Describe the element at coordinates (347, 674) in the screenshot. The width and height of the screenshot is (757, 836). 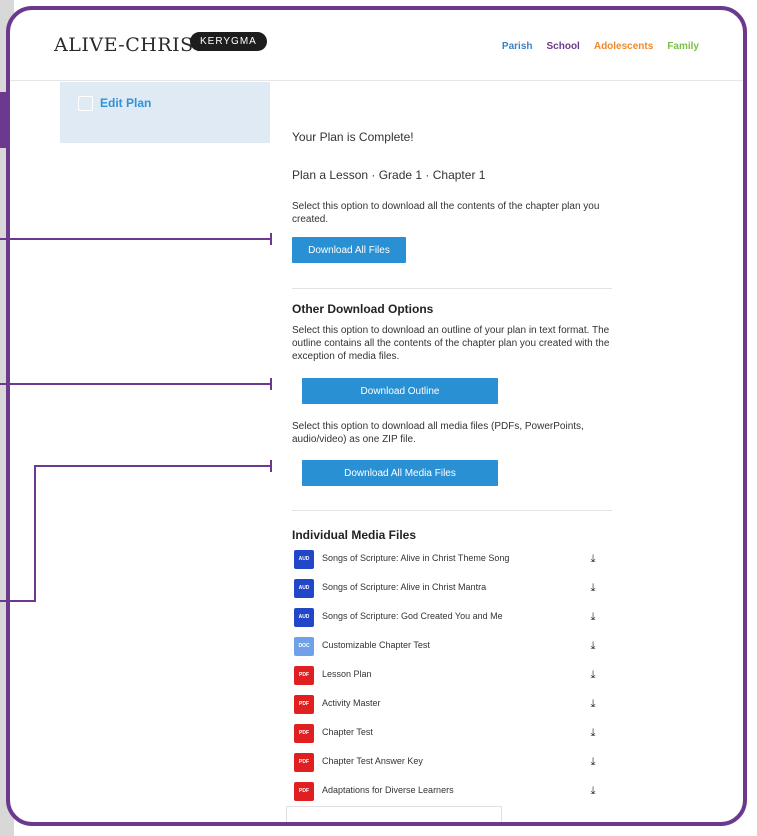
I see `file-name: Lesson Plan` at that location.